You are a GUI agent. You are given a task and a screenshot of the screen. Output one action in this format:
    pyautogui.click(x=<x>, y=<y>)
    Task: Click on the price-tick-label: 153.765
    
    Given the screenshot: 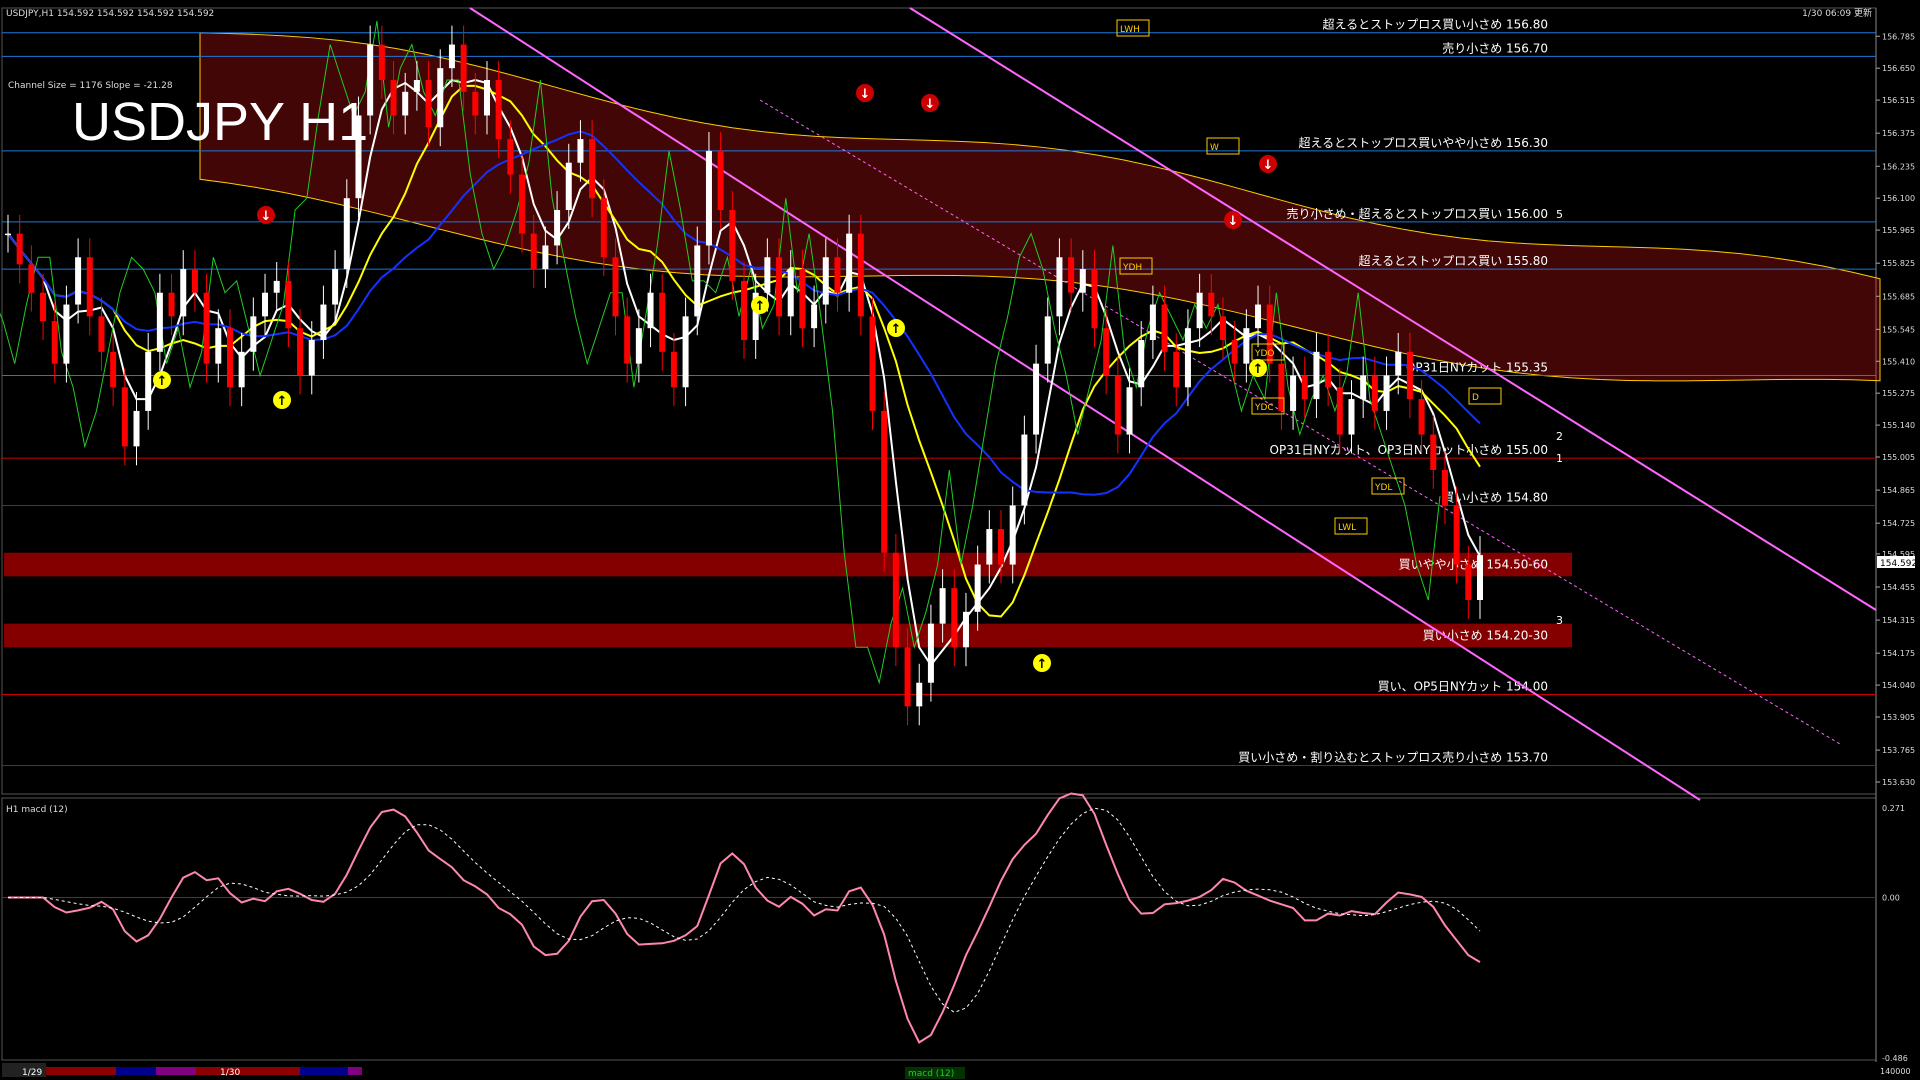 What is the action you would take?
    pyautogui.click(x=1898, y=750)
    